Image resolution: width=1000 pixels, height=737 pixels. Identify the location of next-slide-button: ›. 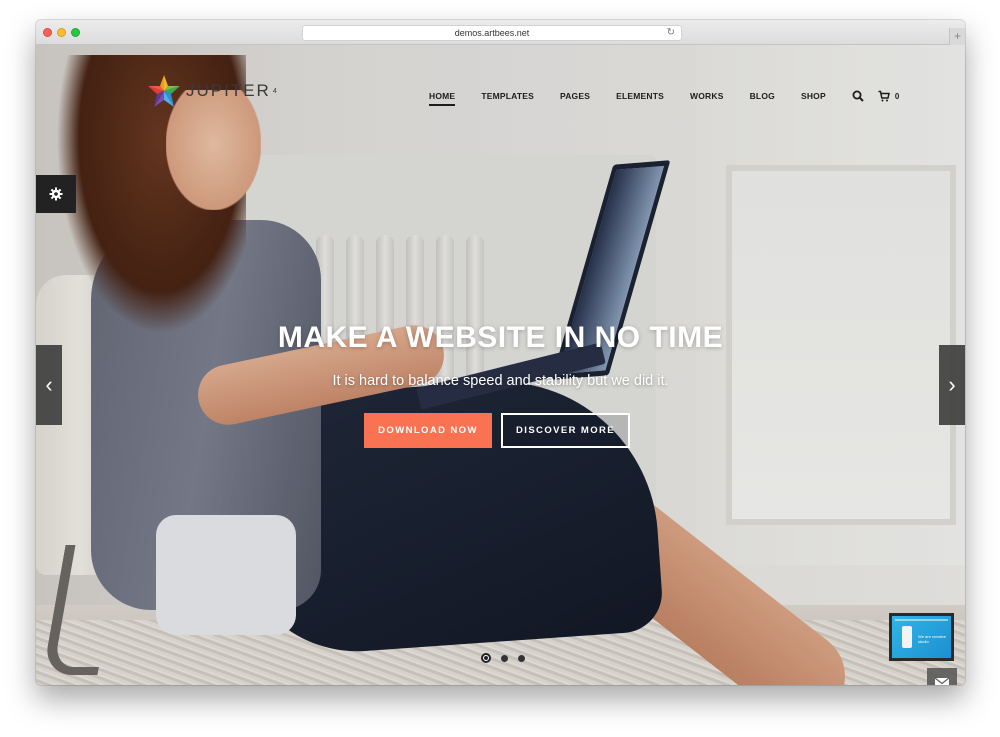
(952, 385).